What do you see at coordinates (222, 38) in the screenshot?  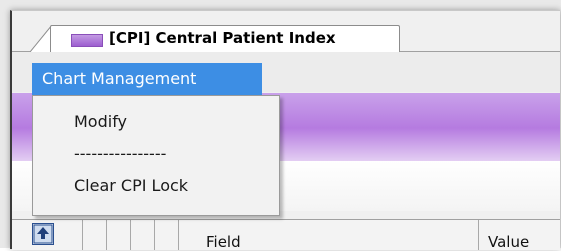 I see `tab-title: [CPI] Central Patient Index` at bounding box center [222, 38].